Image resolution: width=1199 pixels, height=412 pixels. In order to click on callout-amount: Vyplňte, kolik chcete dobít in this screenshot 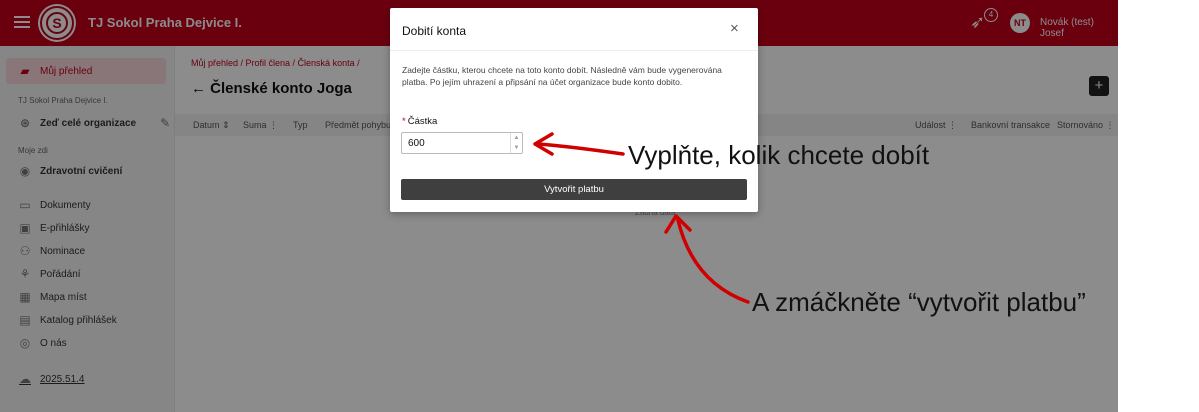, I will do `click(779, 155)`.